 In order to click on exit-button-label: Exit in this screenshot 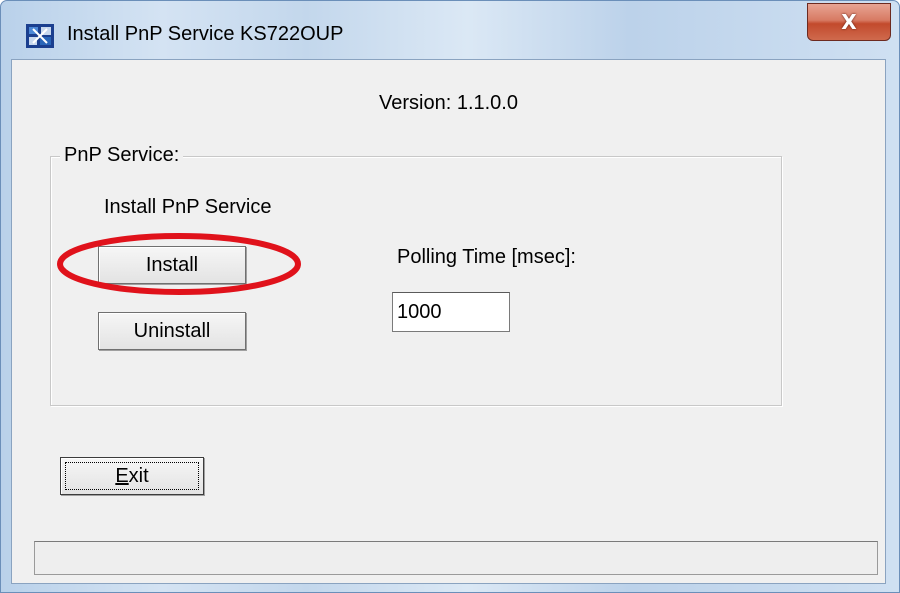, I will do `click(131, 476)`.